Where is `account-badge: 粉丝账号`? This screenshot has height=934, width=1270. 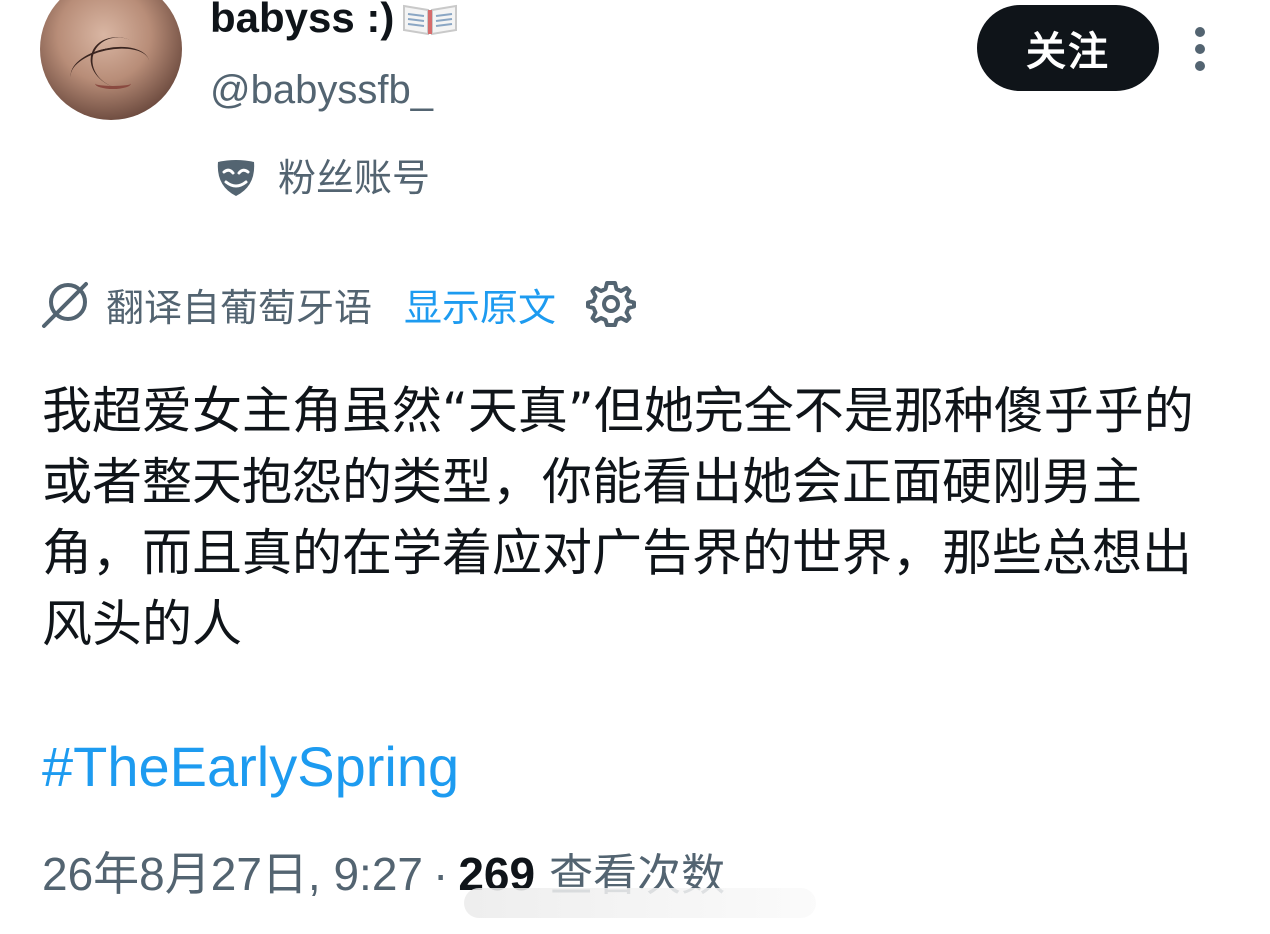
account-badge: 粉丝账号 is located at coordinates (322, 178).